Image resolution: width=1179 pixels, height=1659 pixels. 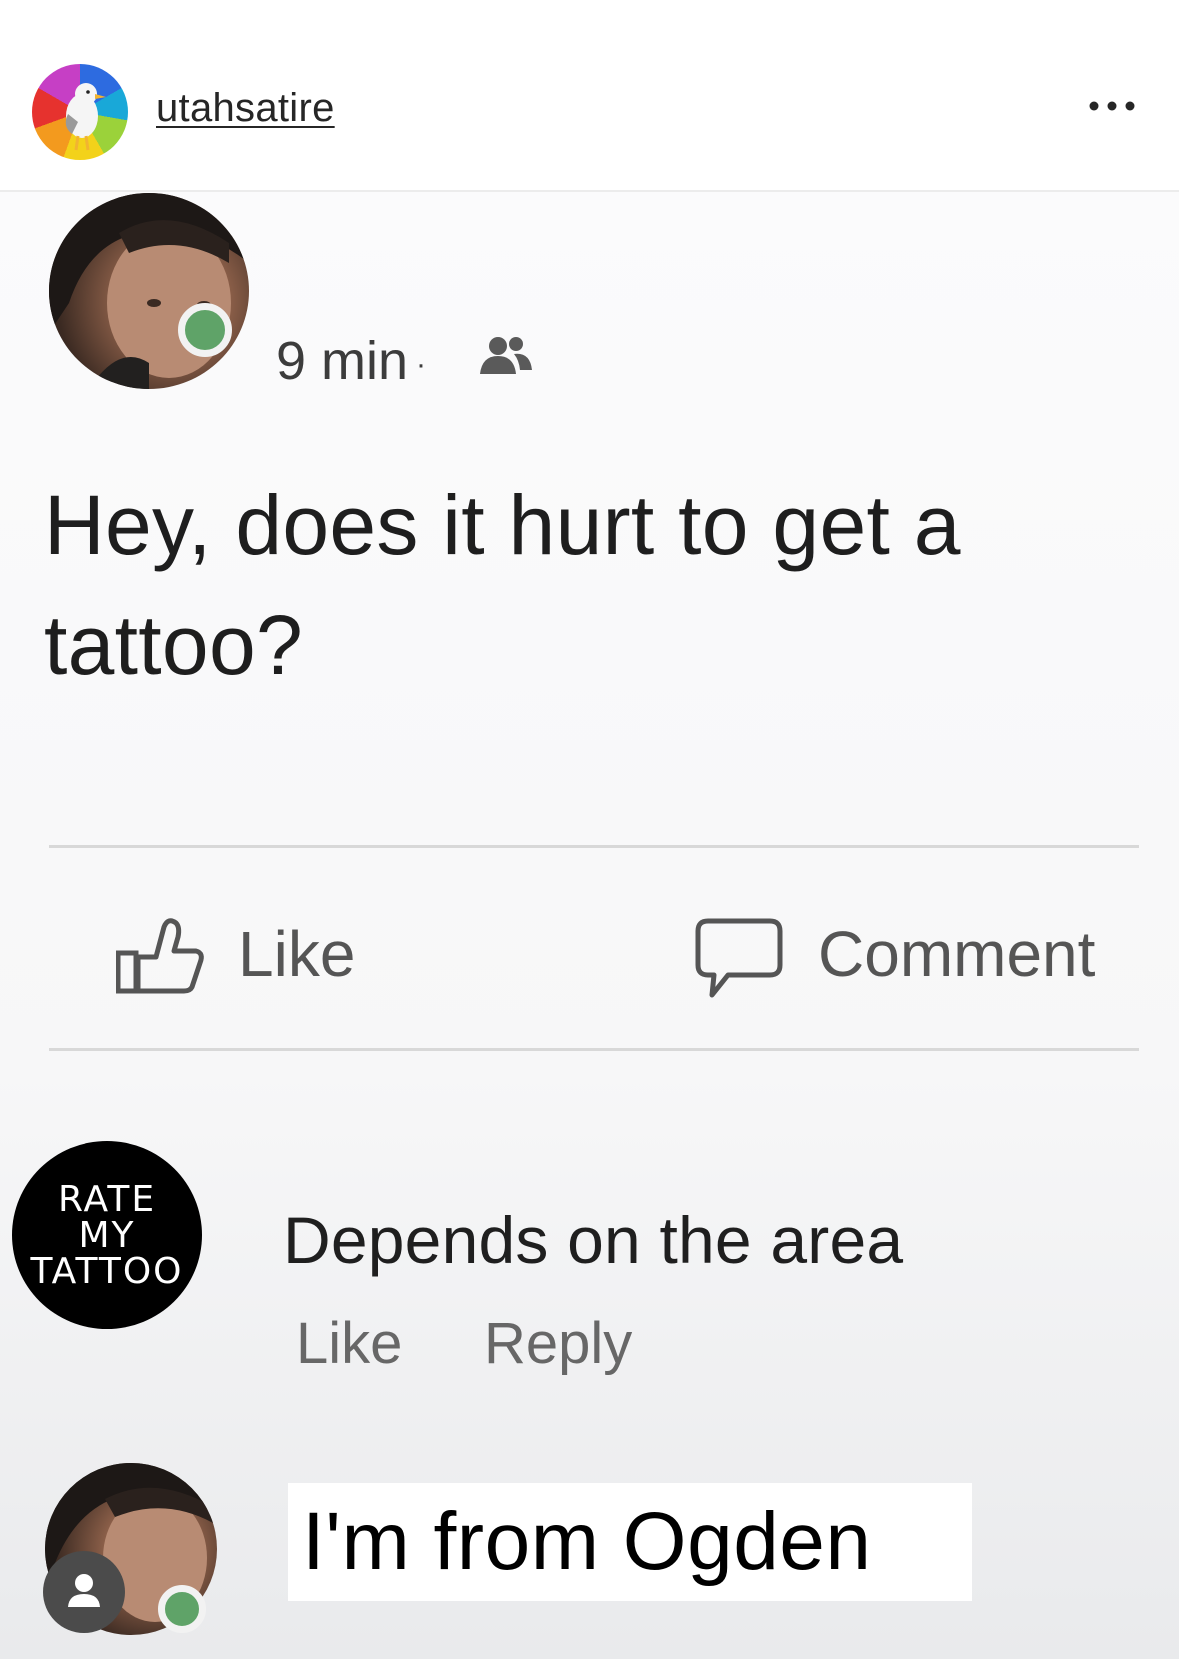 I want to click on online-status-indicator, so click(x=205, y=330).